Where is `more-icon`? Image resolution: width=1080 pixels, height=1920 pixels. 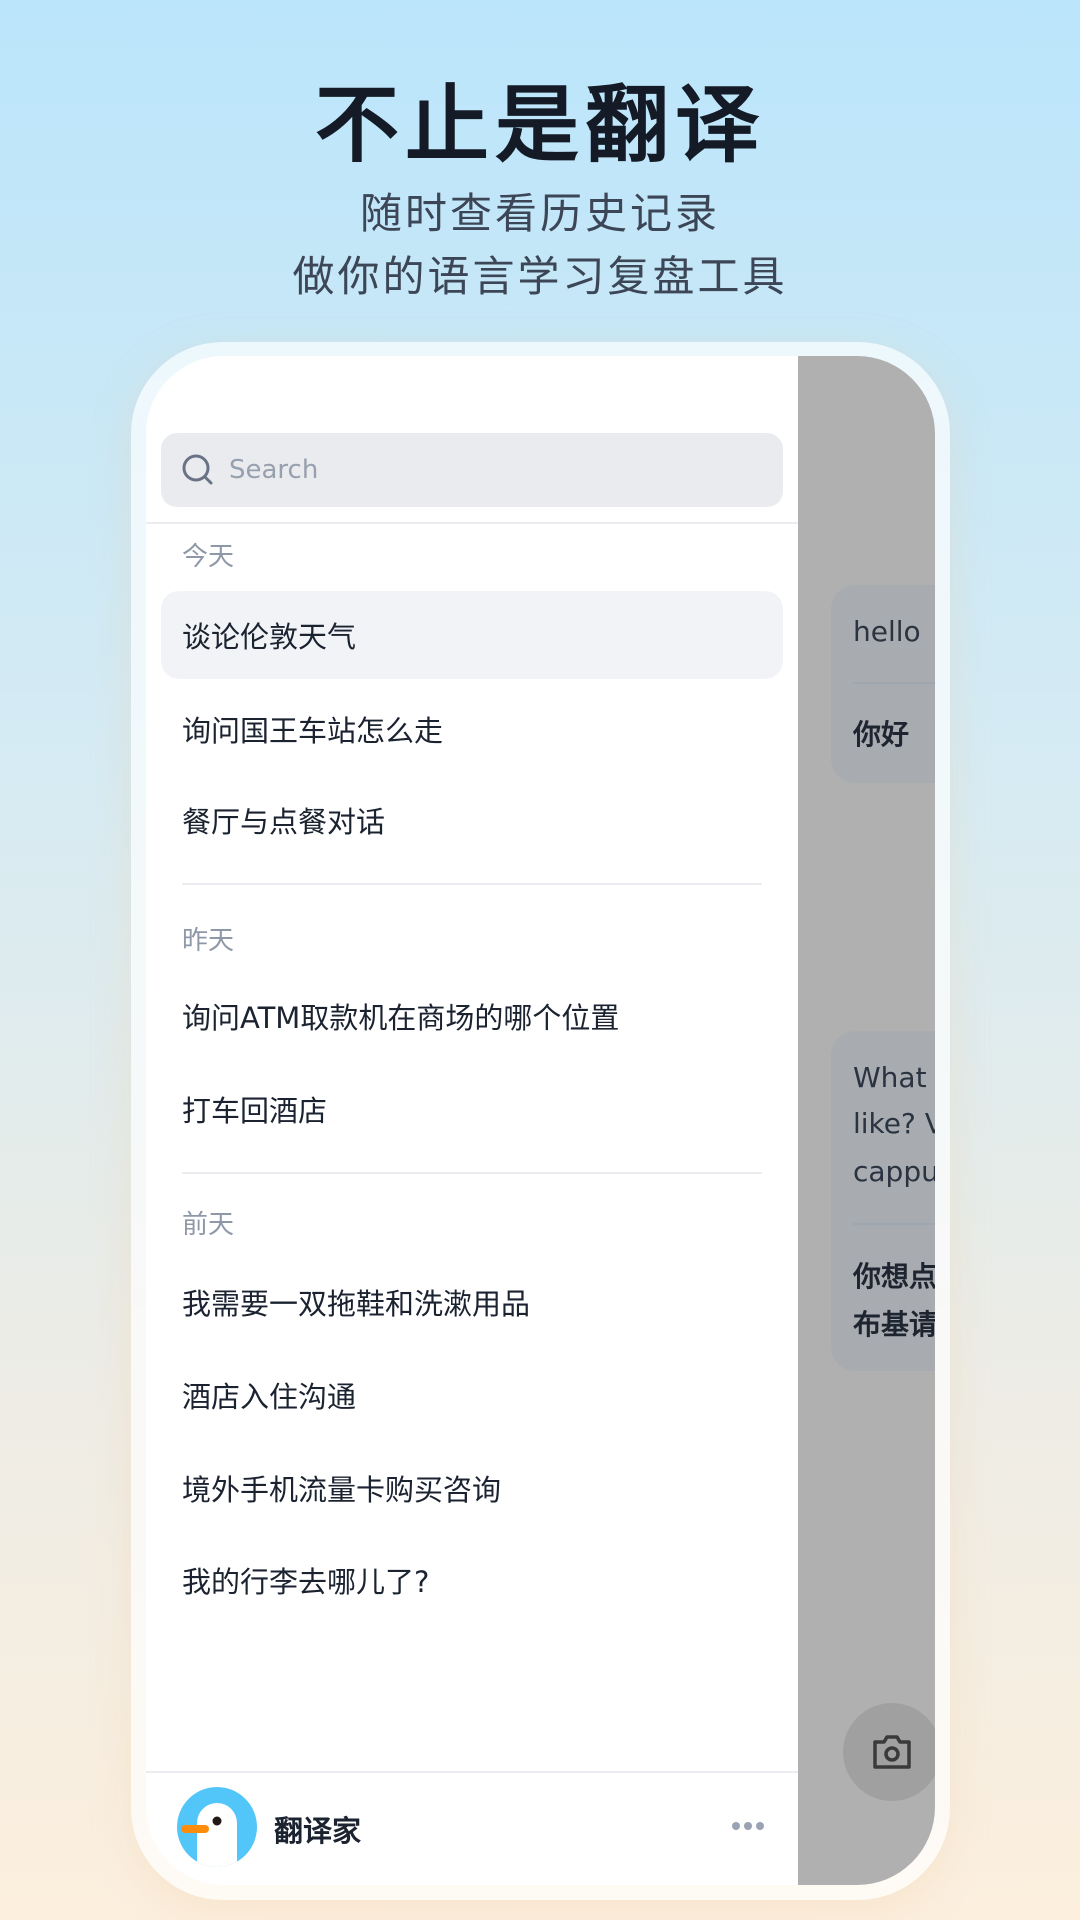
more-icon is located at coordinates (748, 1826).